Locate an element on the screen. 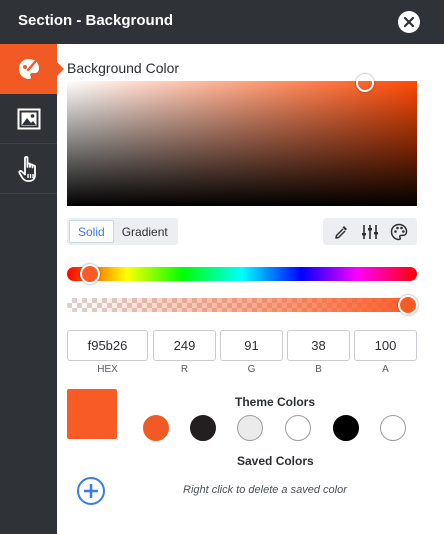 Image resolution: width=444 pixels, height=534 pixels. hex-input is located at coordinates (107, 345).